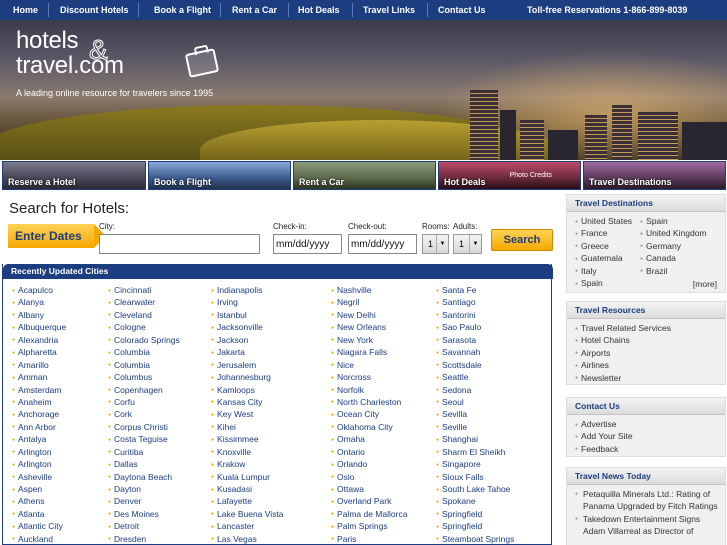  I want to click on destination-link: Brazil, so click(653, 271).